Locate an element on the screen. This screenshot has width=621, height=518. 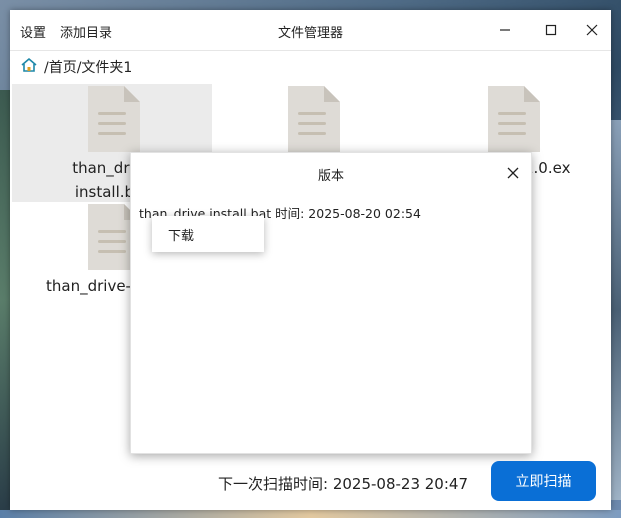
file-name: 1.0.ex is located at coordinates (547, 168).